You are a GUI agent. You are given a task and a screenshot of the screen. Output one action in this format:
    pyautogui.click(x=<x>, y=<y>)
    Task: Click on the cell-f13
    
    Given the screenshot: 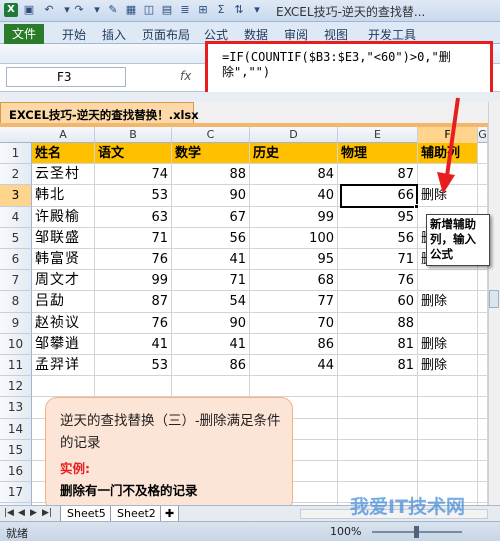 What is the action you would take?
    pyautogui.click(x=448, y=408)
    